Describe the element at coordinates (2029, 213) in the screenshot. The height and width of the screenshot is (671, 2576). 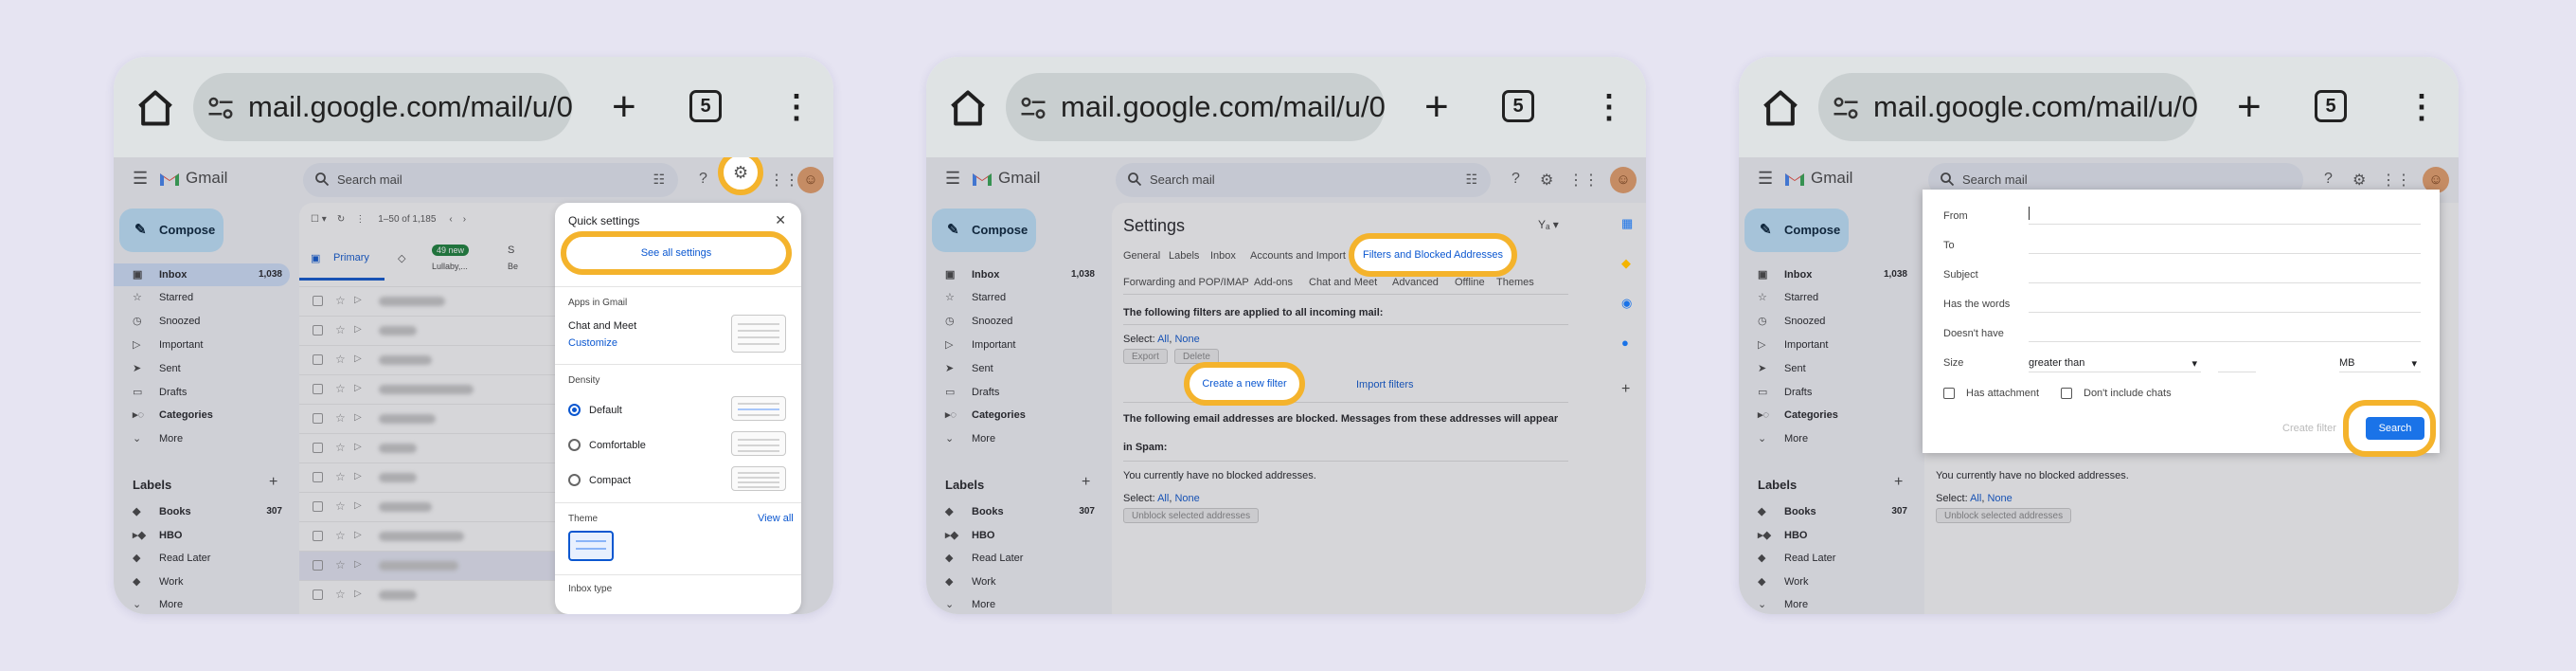
I see `text-cursor` at that location.